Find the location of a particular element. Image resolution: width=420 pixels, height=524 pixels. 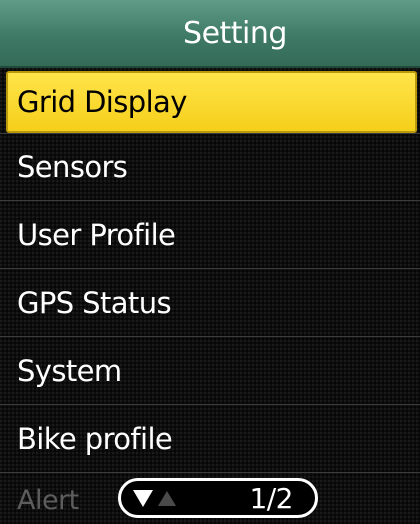

menu-item-grid-display: Grid Display is located at coordinates (211, 102).